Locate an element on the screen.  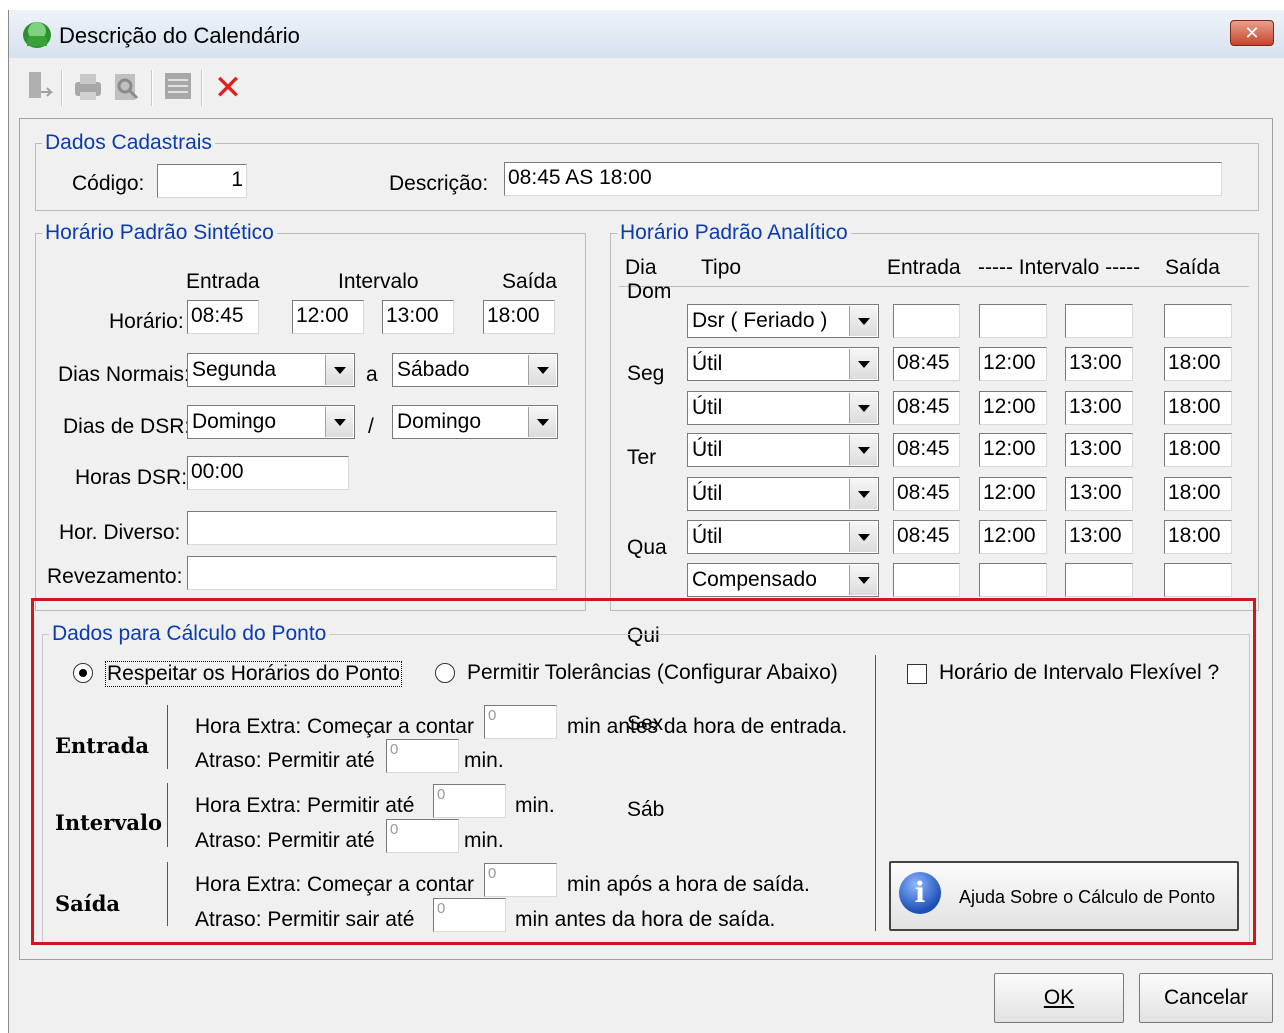
codigo-input: 1 is located at coordinates (202, 181).